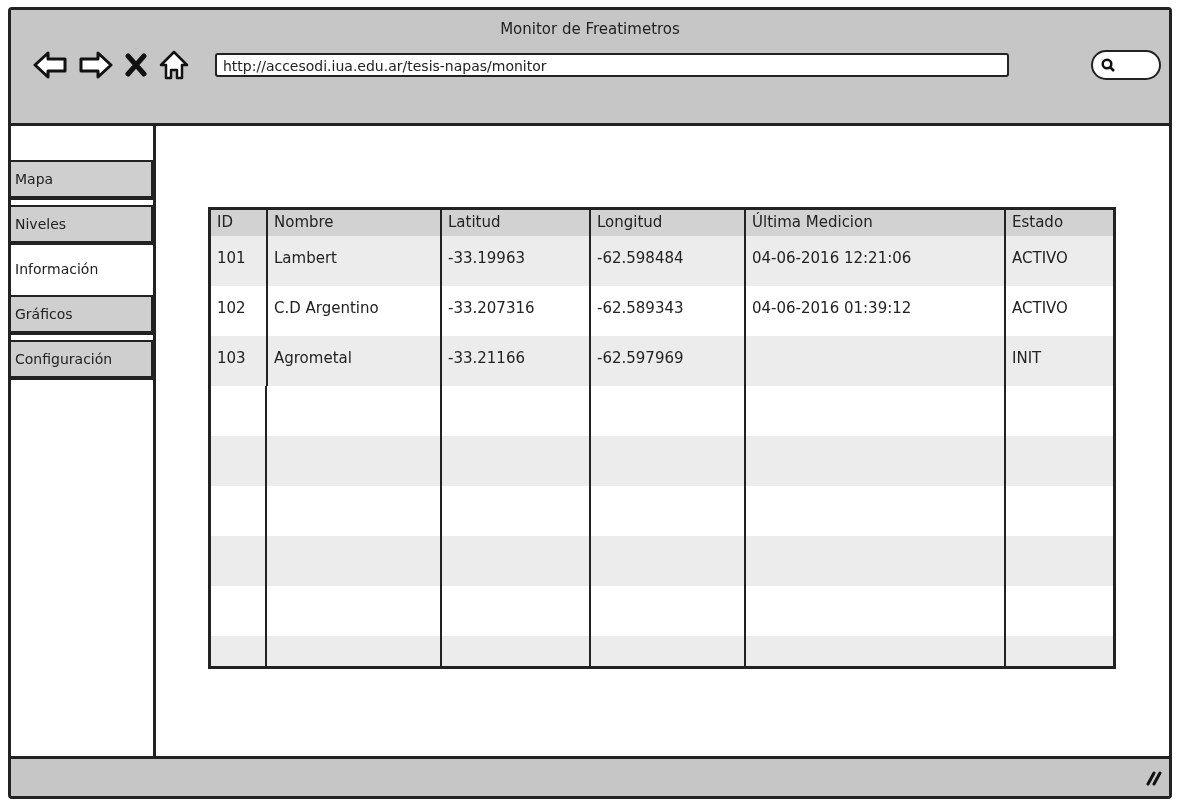 This screenshot has width=1179, height=803. What do you see at coordinates (353, 361) in the screenshot?
I see `table-cell: Agrometal` at bounding box center [353, 361].